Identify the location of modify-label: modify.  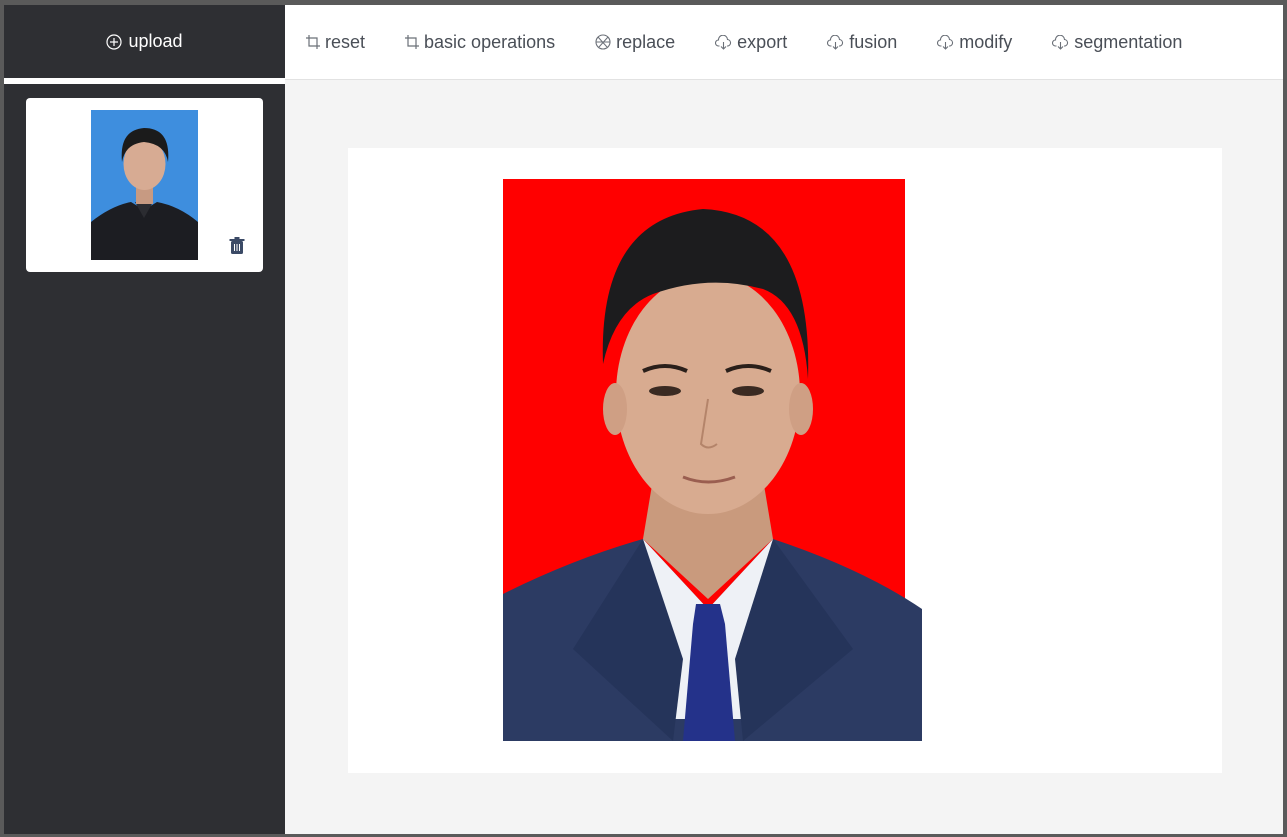
(986, 41).